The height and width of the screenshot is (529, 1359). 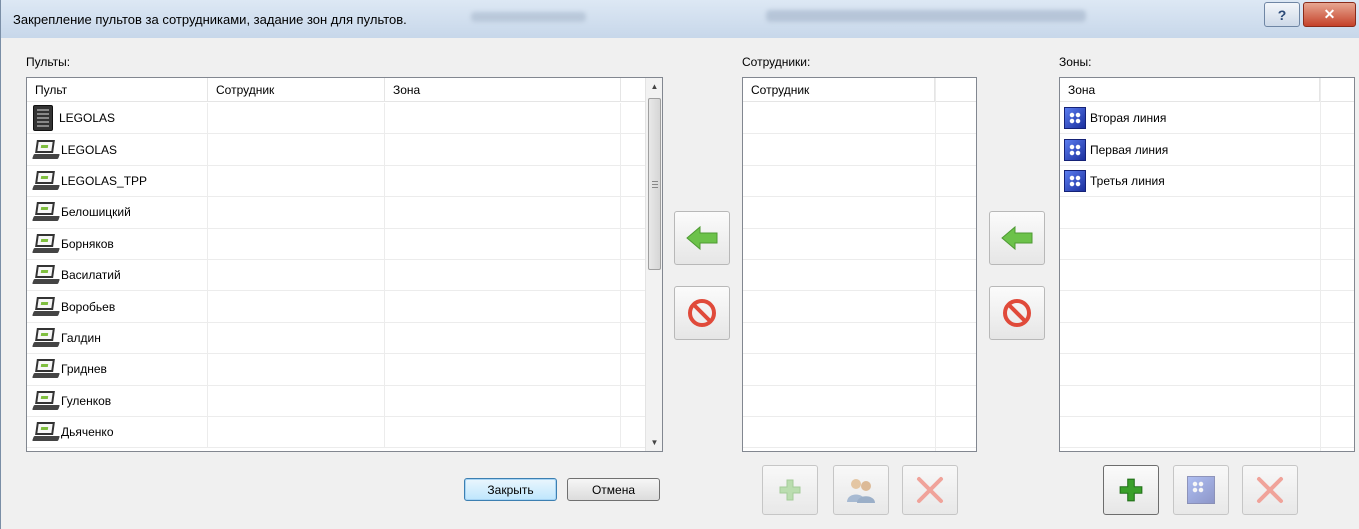 I want to click on edit-zone-button, so click(x=1201, y=490).